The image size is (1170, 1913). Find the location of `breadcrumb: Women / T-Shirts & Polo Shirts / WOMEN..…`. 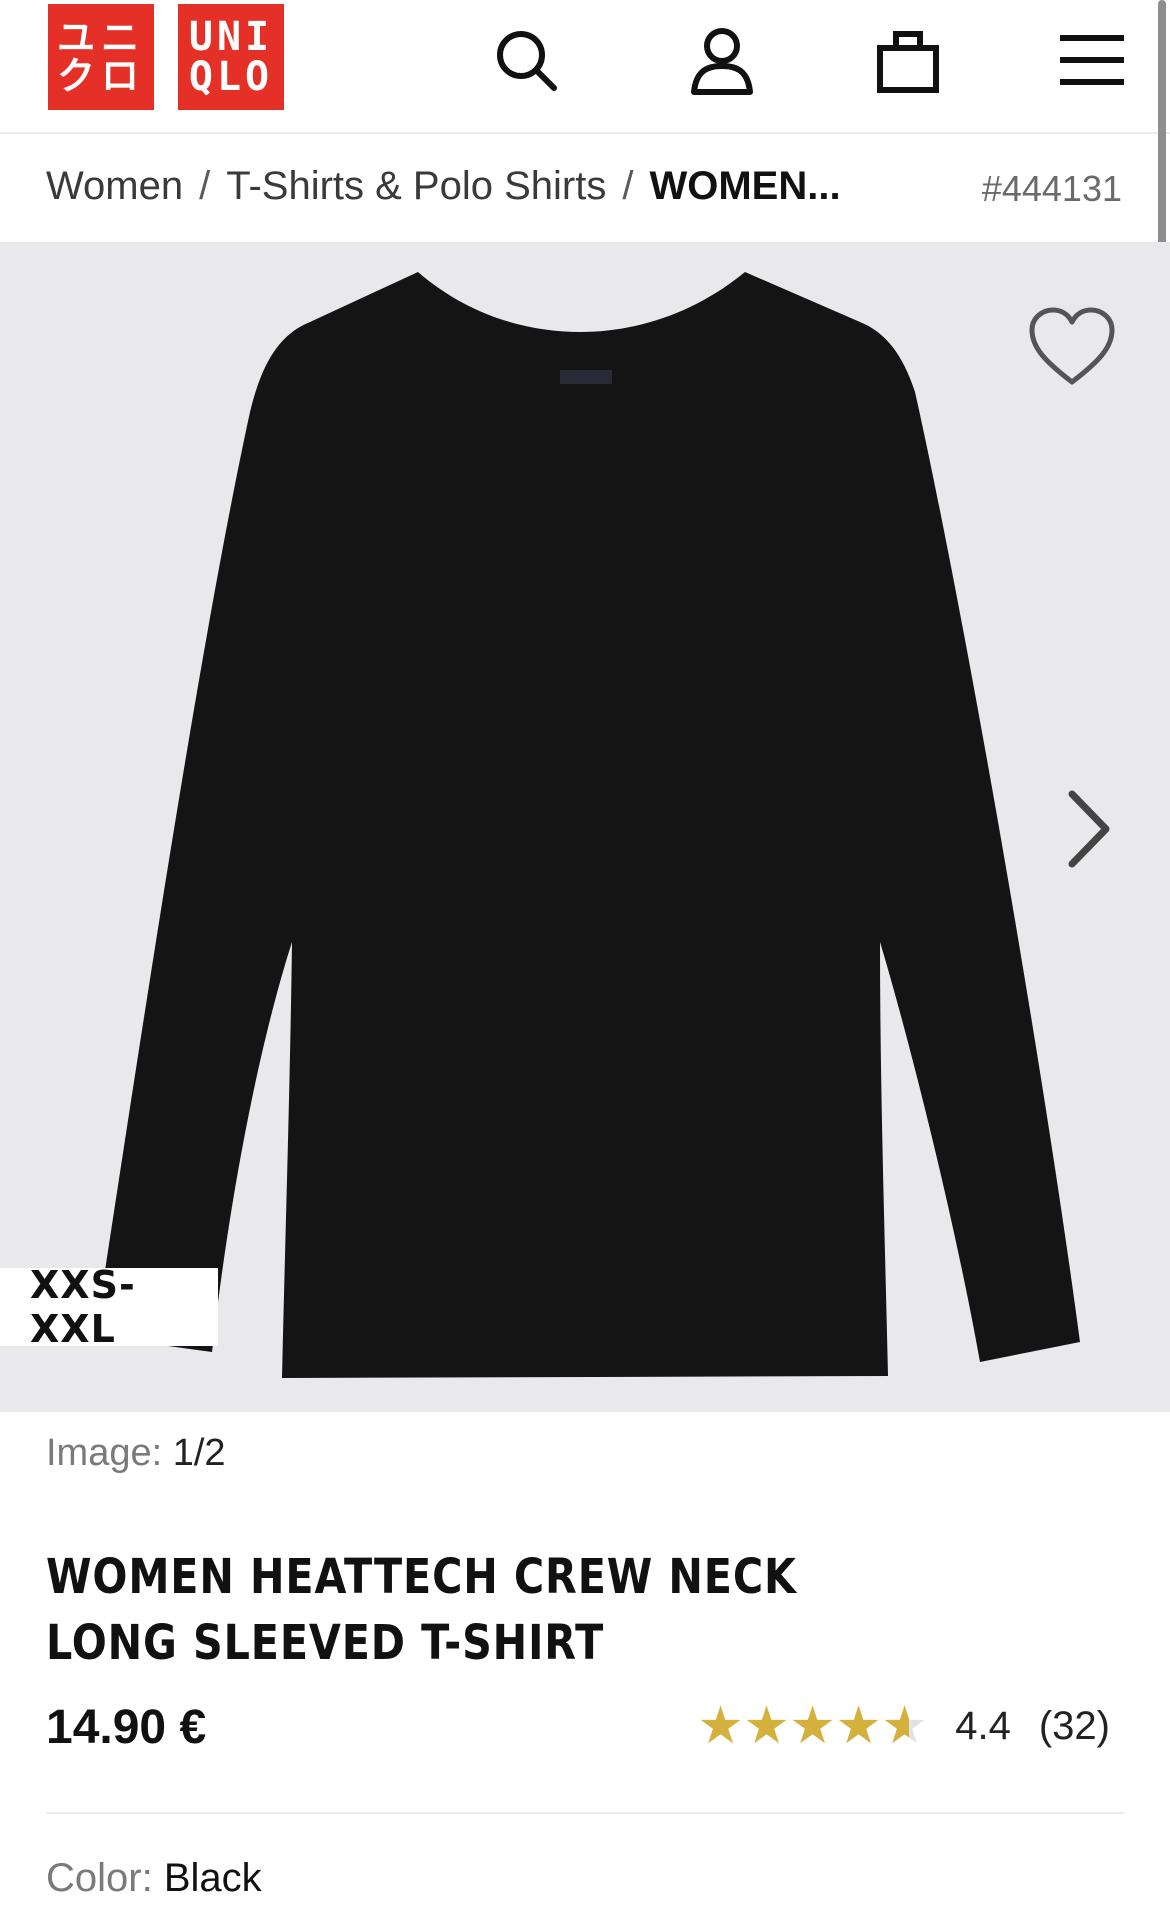

breadcrumb: Women / T-Shirts & Polo Shirts / WOMEN..… is located at coordinates (443, 186).